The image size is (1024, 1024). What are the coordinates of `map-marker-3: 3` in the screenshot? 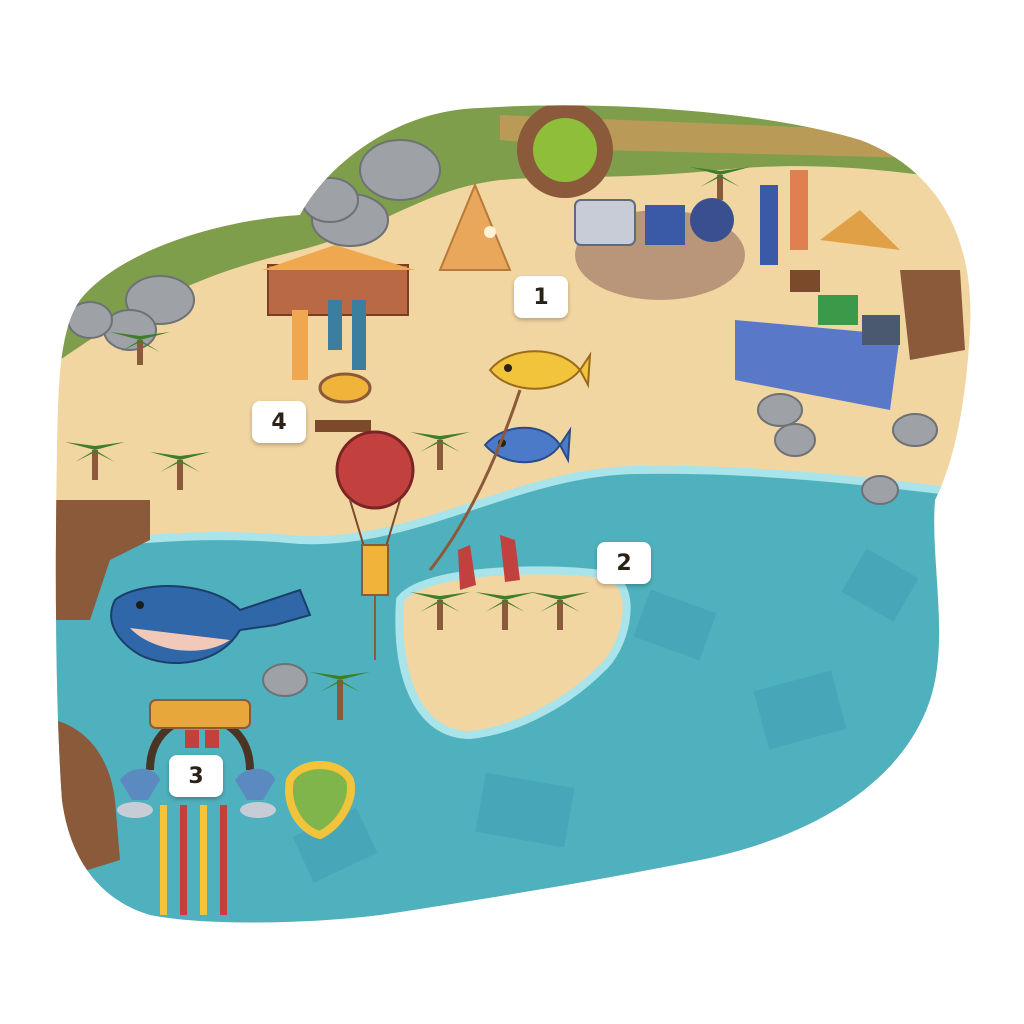 It's located at (196, 776).